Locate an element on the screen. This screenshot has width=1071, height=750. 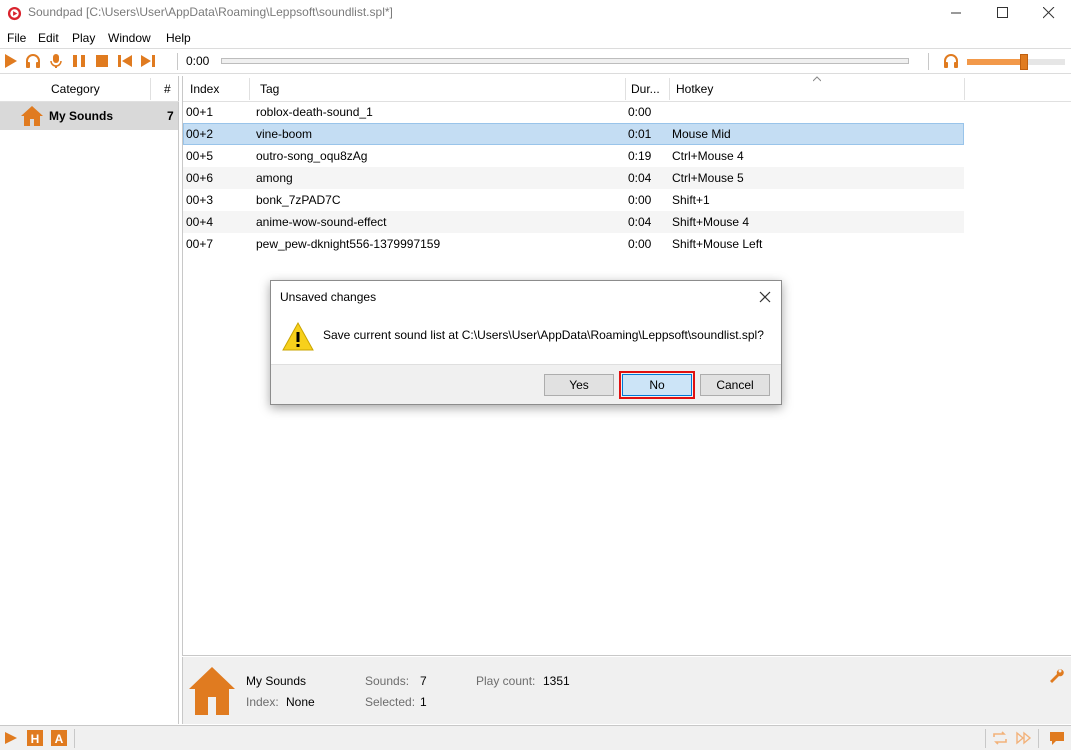
info-sounds-label: Sounds: is located at coordinates (387, 681).